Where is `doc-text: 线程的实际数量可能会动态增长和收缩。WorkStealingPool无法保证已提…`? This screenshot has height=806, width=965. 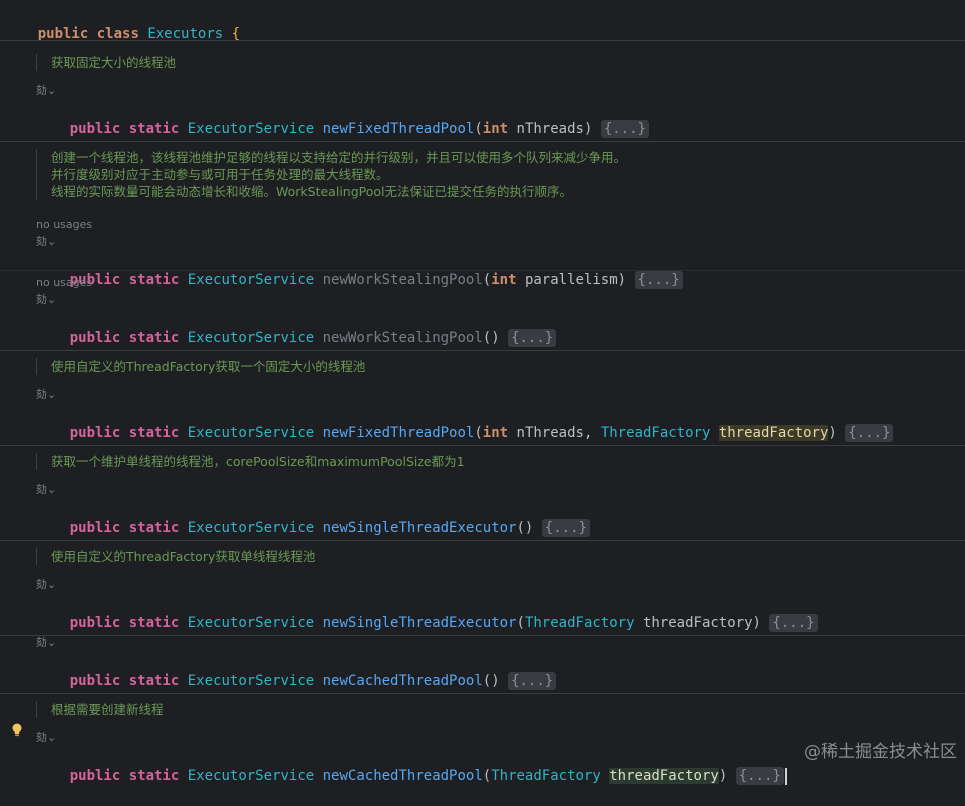 doc-text: 线程的实际数量可能会动态增长和收缩。WorkStealingPool无法保证已提… is located at coordinates (312, 191).